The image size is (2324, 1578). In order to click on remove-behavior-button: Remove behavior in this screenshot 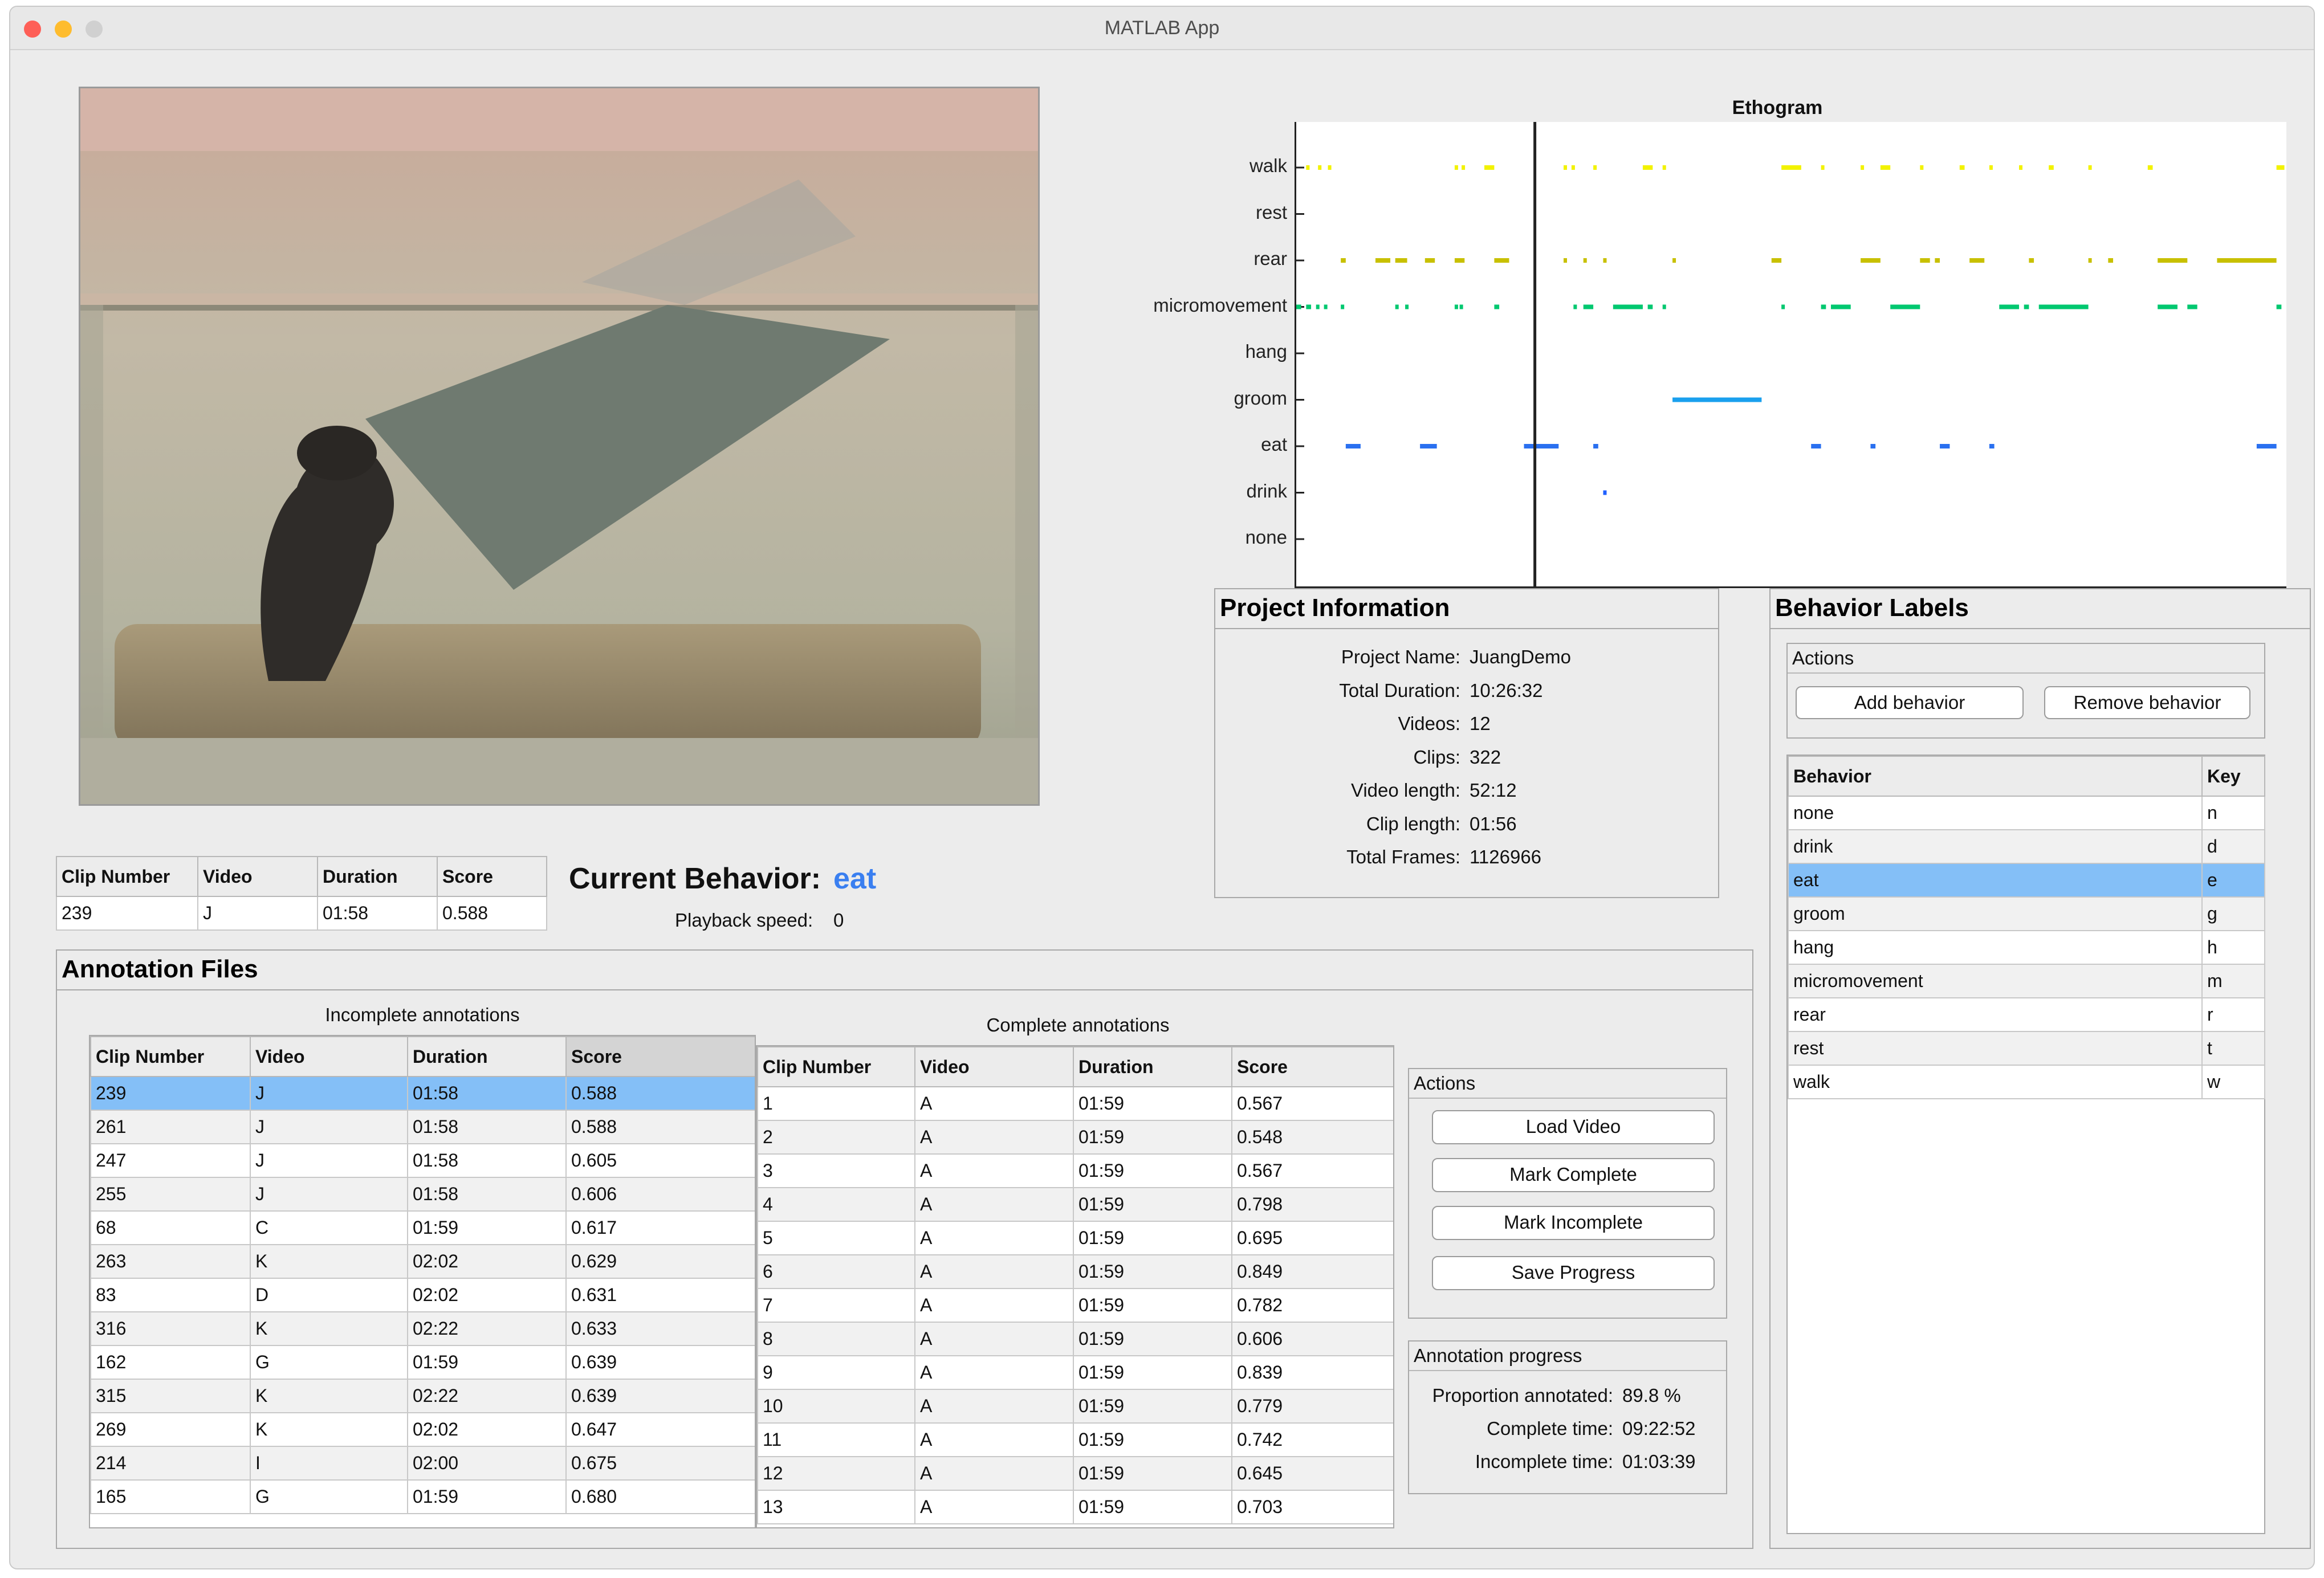, I will do `click(2147, 702)`.